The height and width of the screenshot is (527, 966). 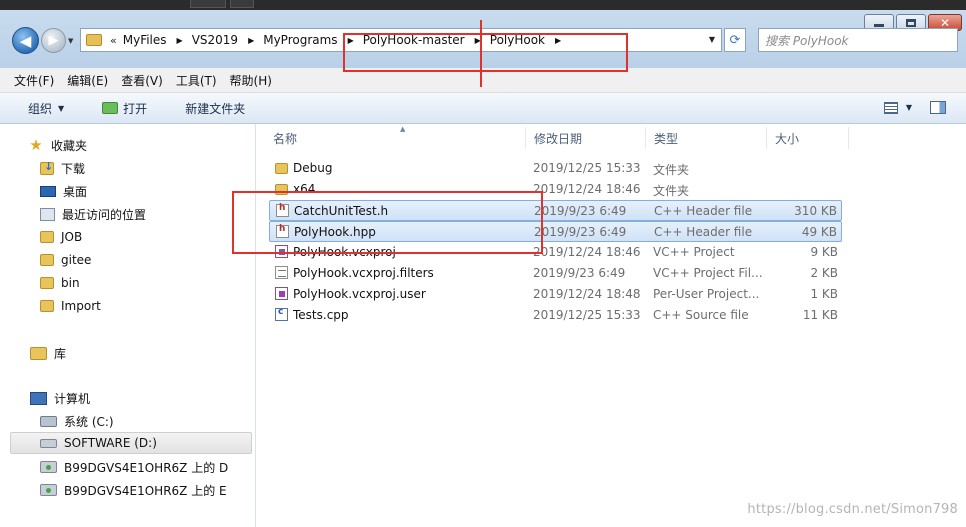 I want to click on command-bar: 组织 ▼ 打开 新建文件夹 ▼, so click(x=483, y=108).